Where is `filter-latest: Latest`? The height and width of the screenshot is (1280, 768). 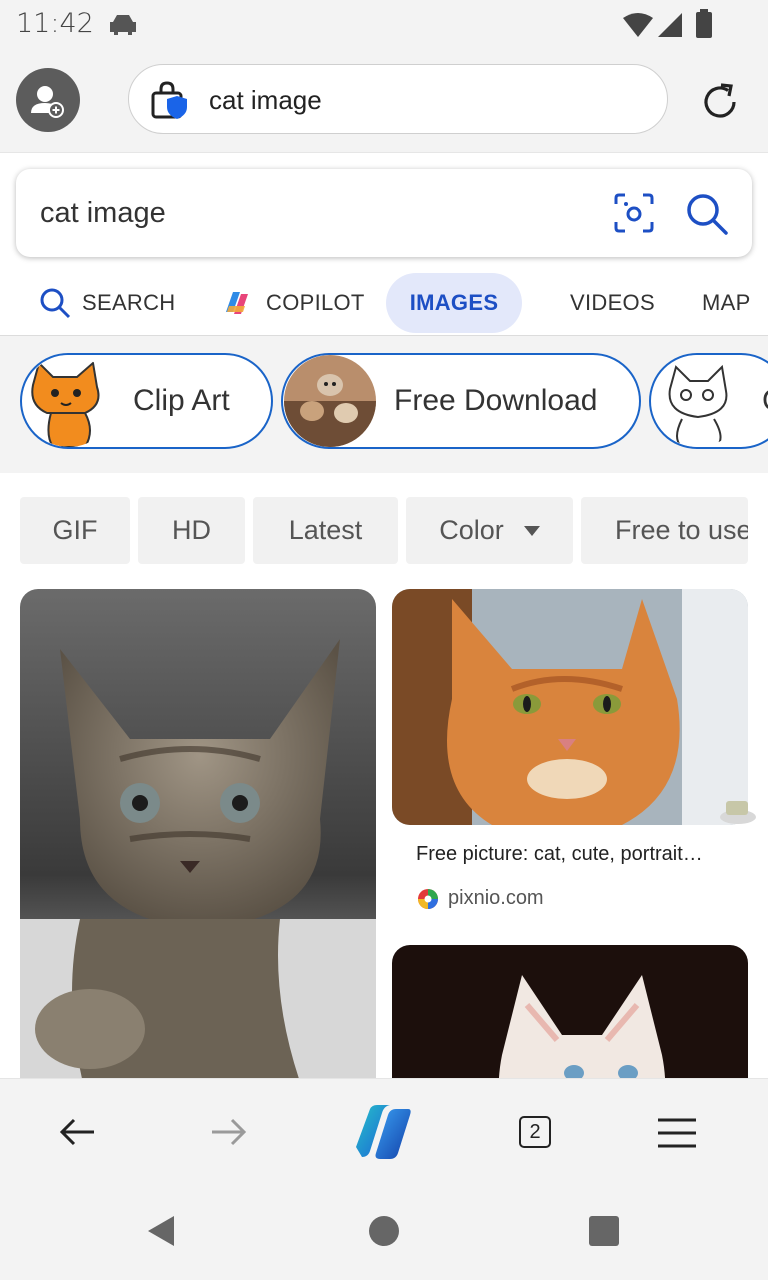 filter-latest: Latest is located at coordinates (325, 530).